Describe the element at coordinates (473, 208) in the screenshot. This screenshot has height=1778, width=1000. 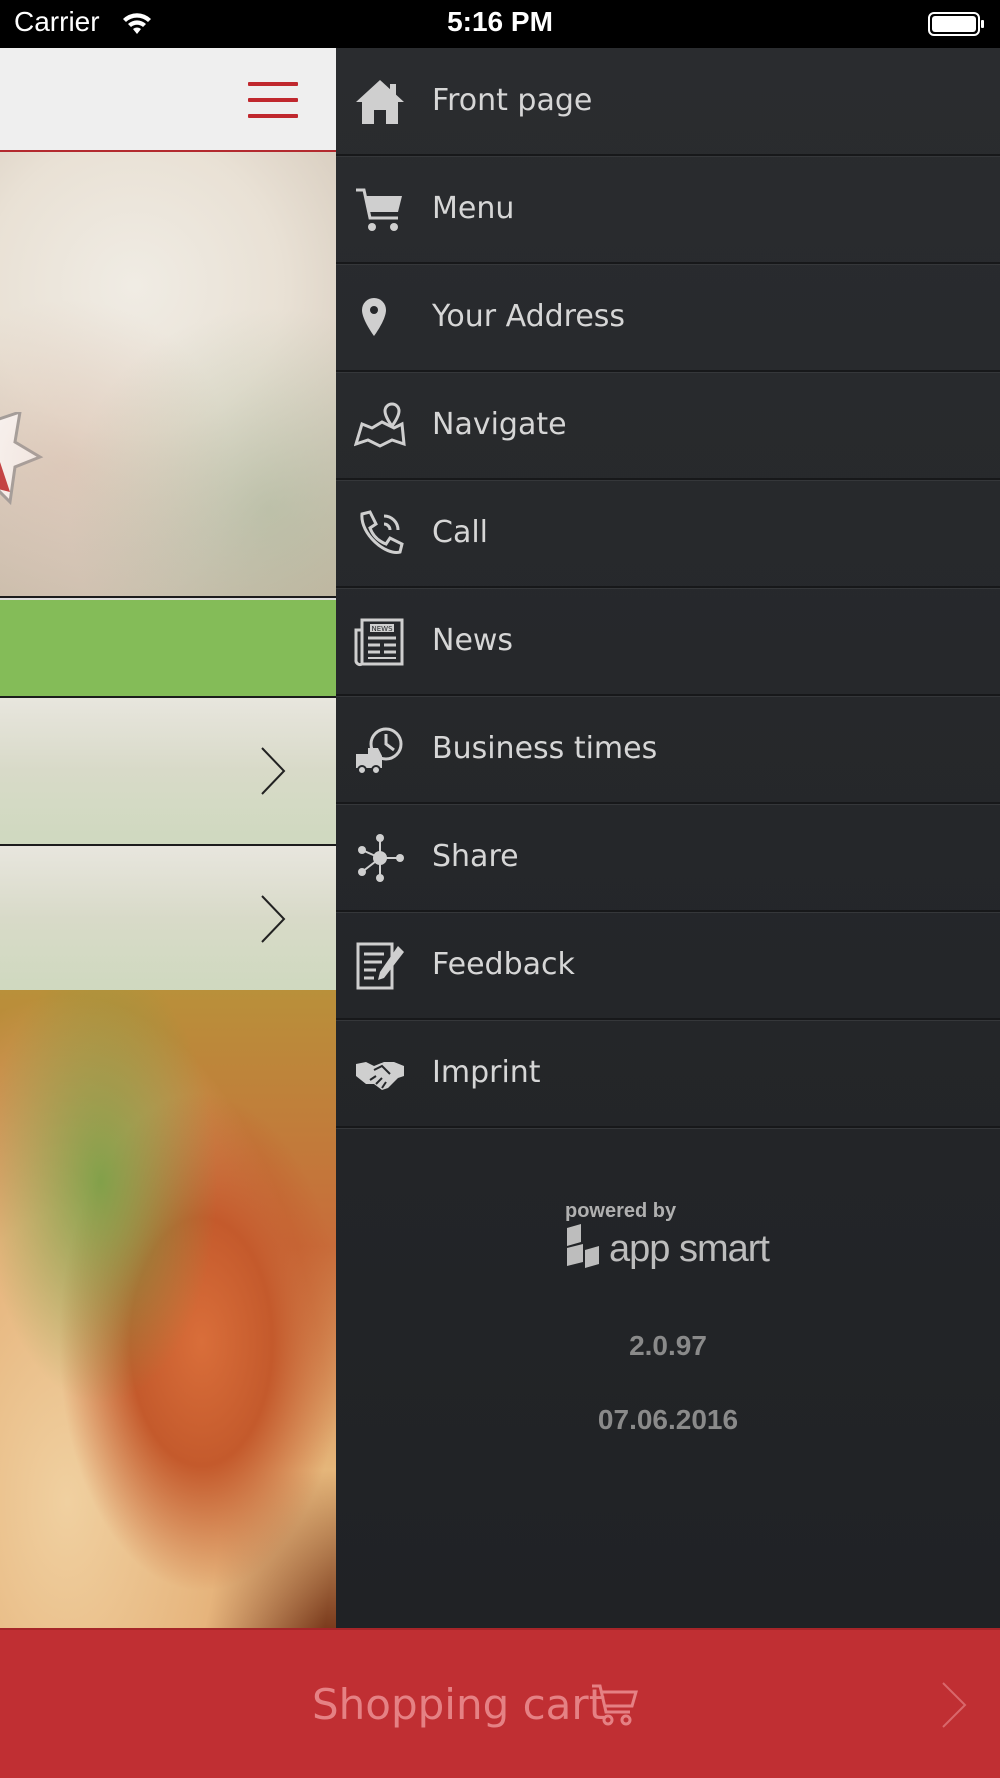
I see `drawer-item-label: Menu` at that location.